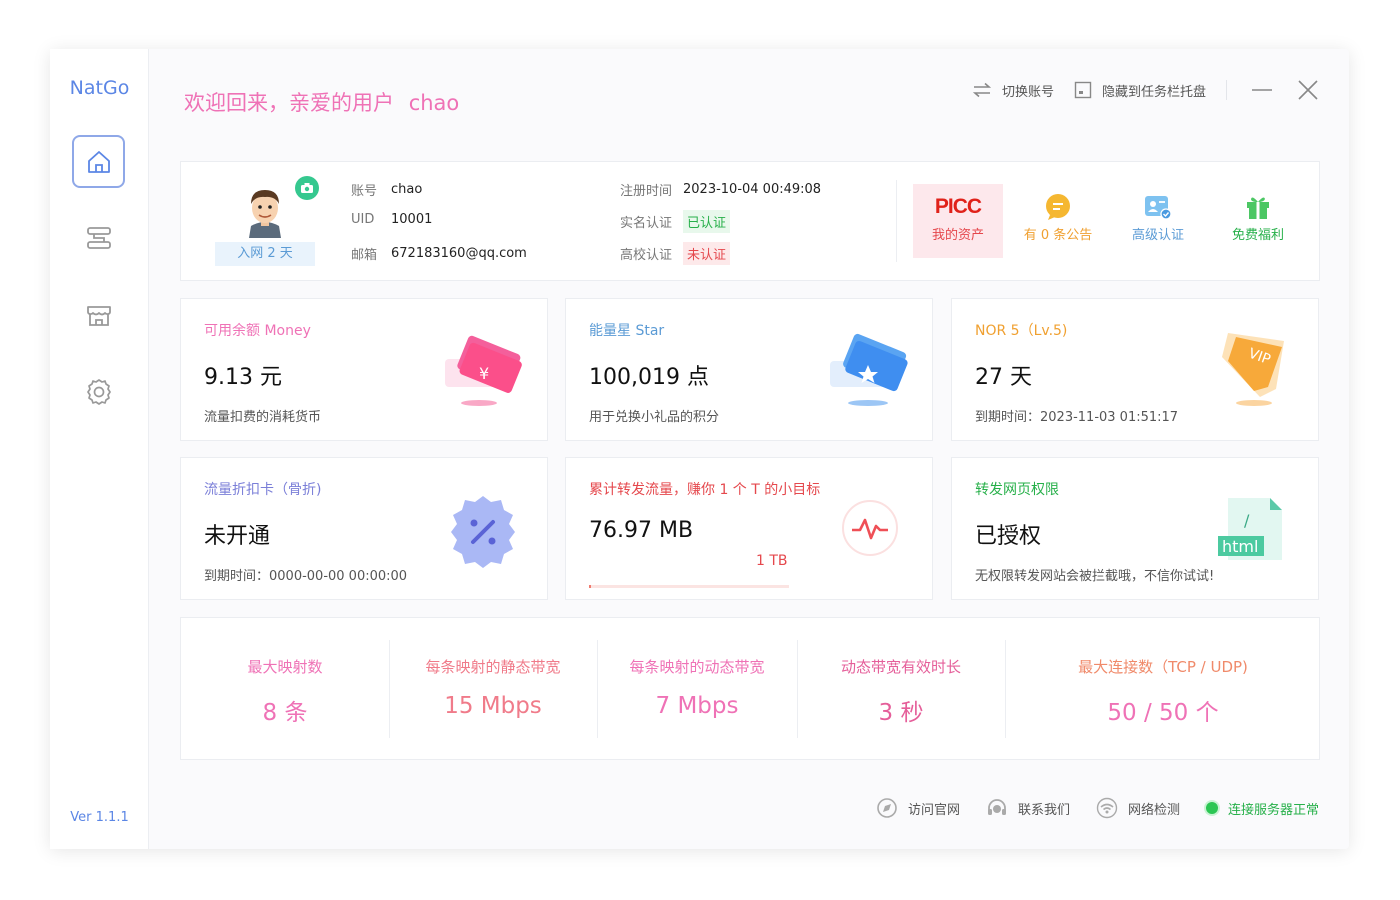 This screenshot has height=900, width=1400. I want to click on sidebar-item-settings, so click(98, 391).